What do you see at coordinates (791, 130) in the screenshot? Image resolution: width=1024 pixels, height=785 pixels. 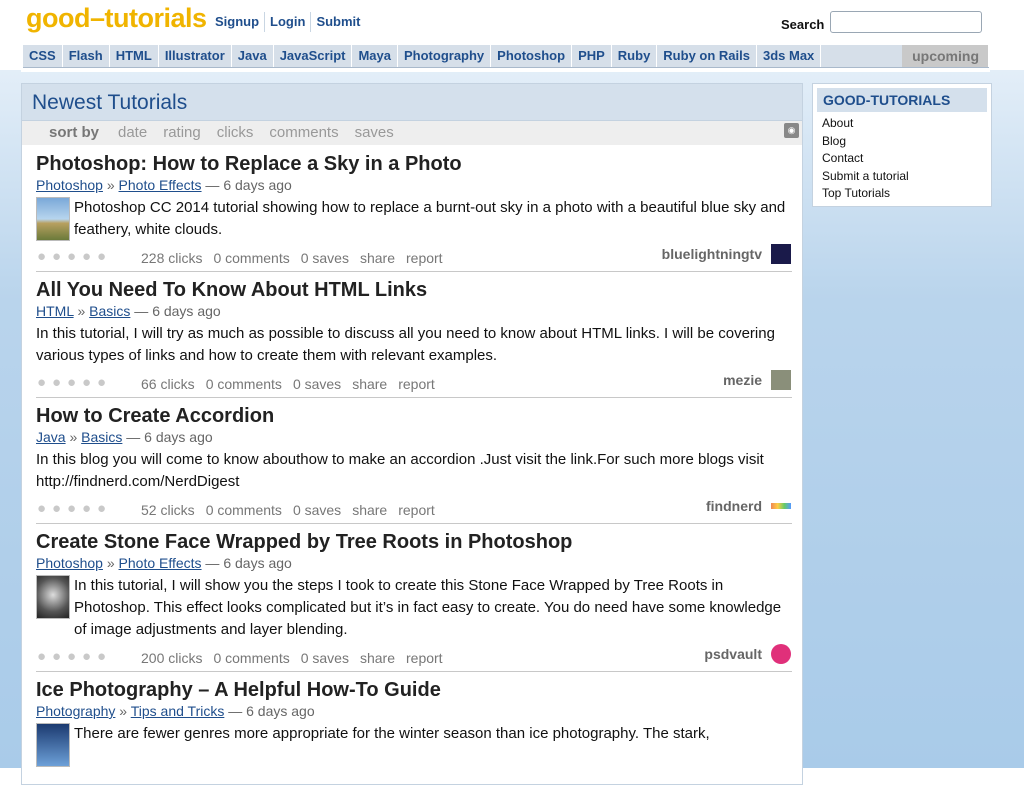 I see `rss-icon: ◉` at bounding box center [791, 130].